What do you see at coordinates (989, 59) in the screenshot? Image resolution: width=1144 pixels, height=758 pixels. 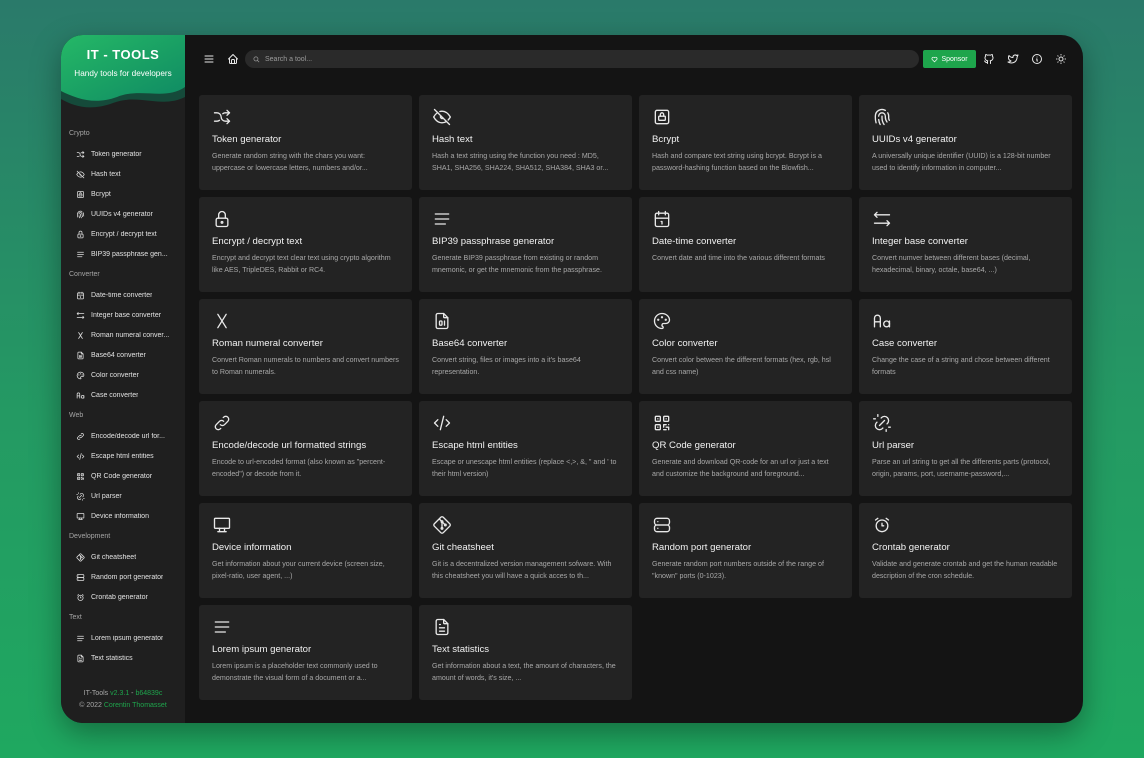 I see `github-button` at bounding box center [989, 59].